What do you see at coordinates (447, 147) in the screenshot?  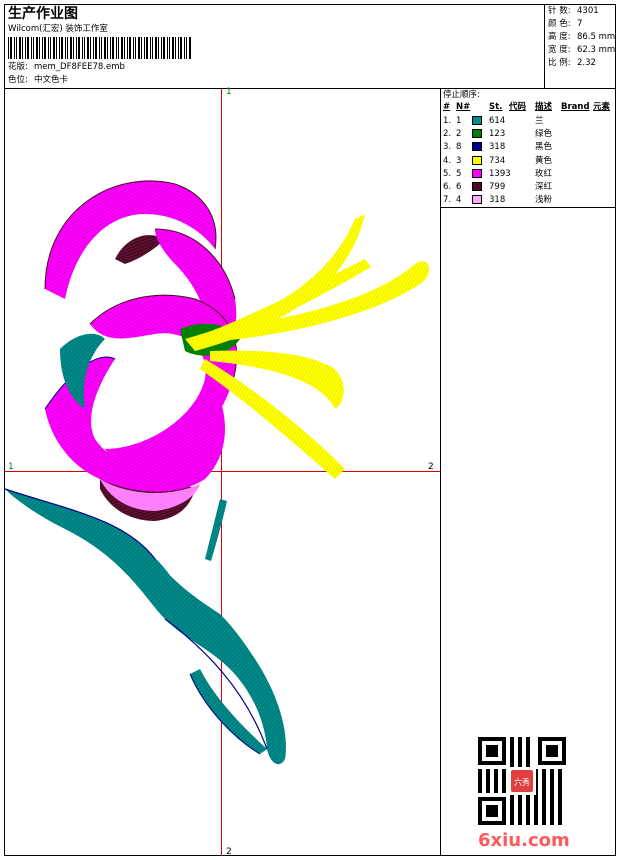 I see `row-index: 3.` at bounding box center [447, 147].